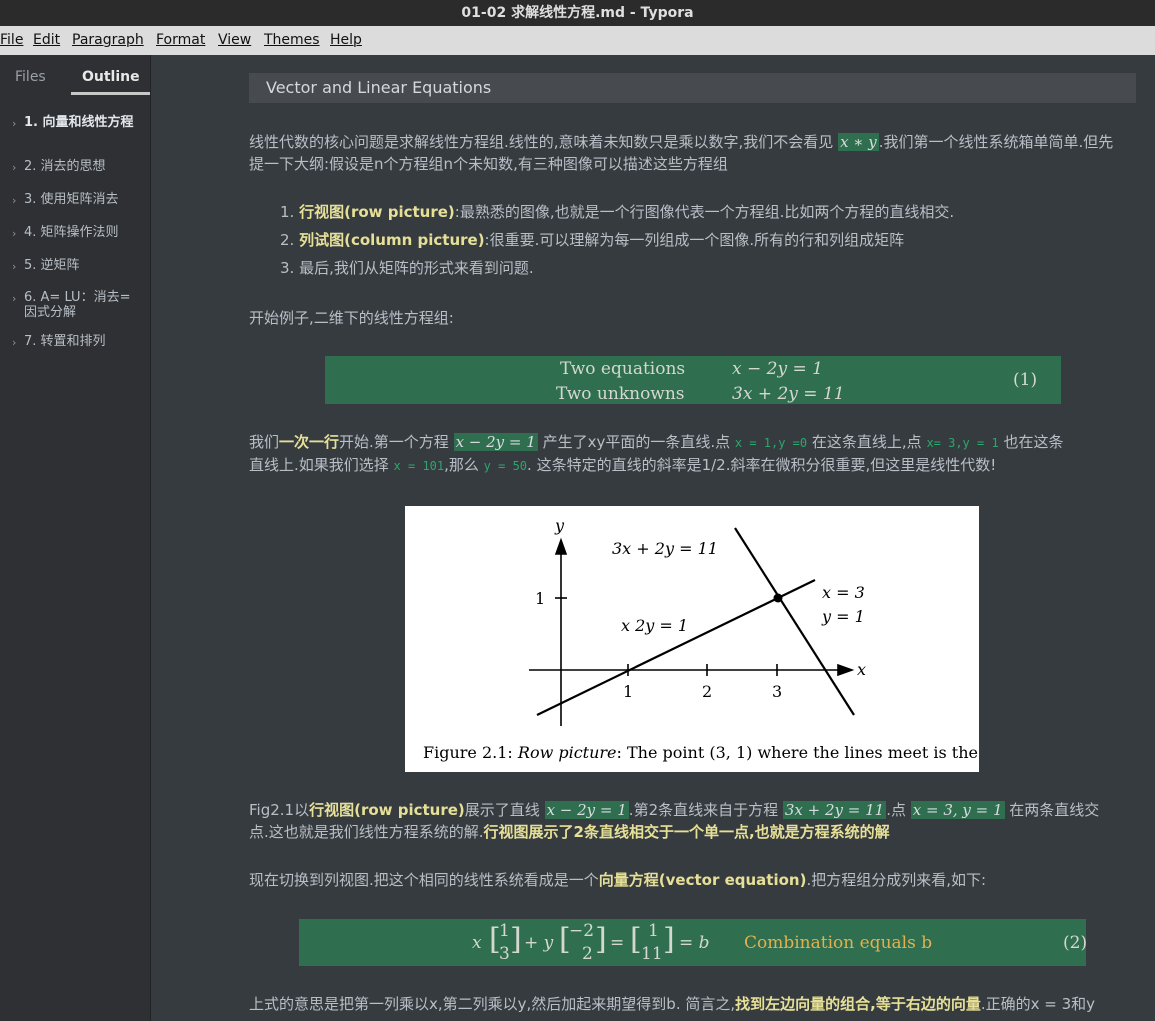 Image resolution: width=1155 pixels, height=1021 pixels. Describe the element at coordinates (77, 232) in the screenshot. I see `outline-item-4: › 4. 矩阵操作法则` at that location.